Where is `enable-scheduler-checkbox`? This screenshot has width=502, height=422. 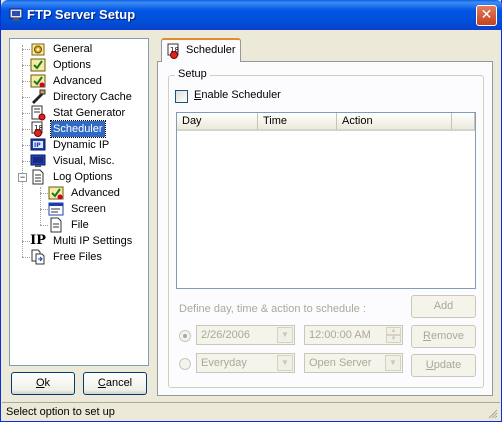 enable-scheduler-checkbox is located at coordinates (181, 96).